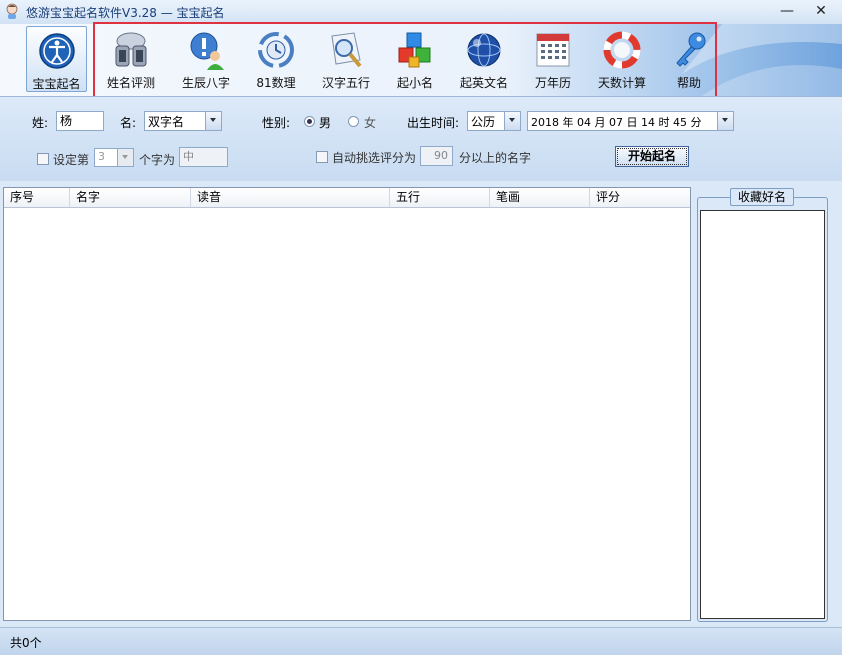 The width and height of the screenshot is (842, 655). Describe the element at coordinates (56, 84) in the screenshot. I see `tool-label: 宝宝起名` at that location.